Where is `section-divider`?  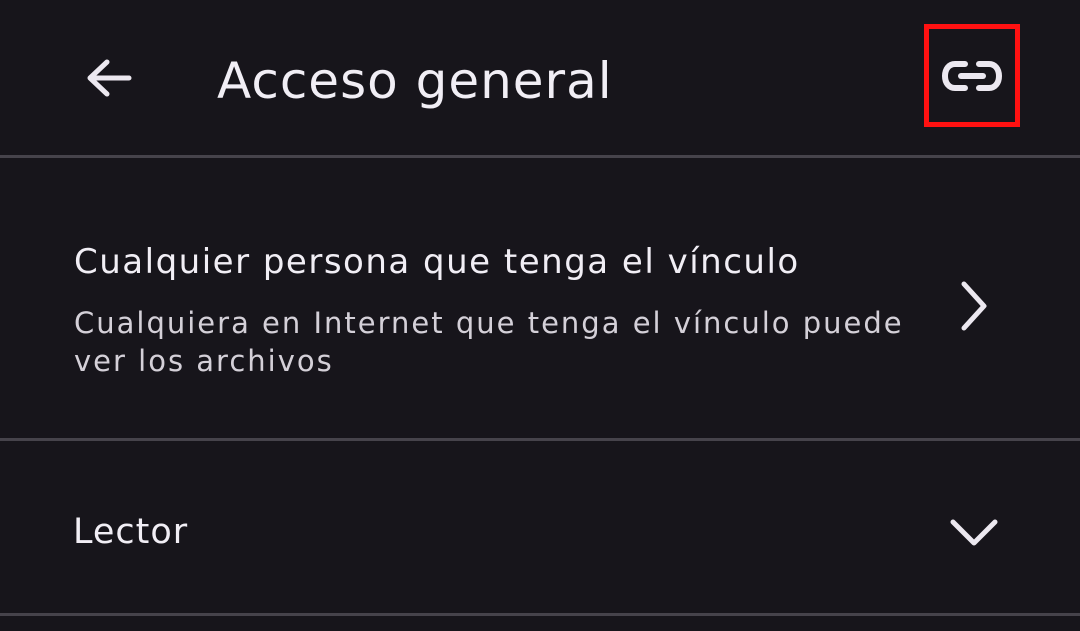
section-divider is located at coordinates (540, 439).